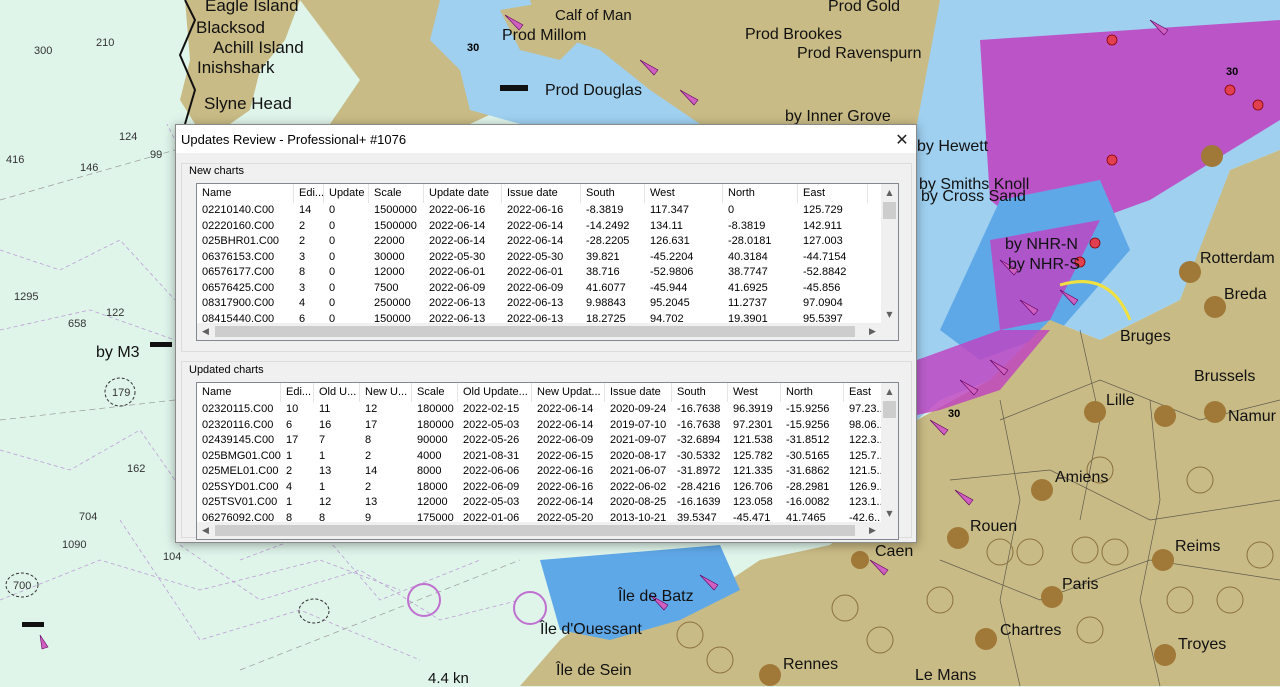  Describe the element at coordinates (292, 409) in the screenshot. I see `table-cell: 10` at that location.